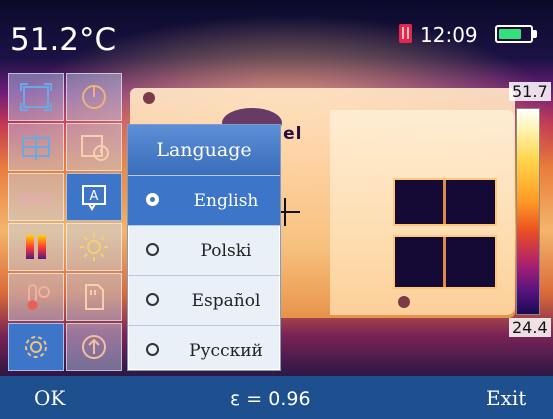 The image size is (553, 419). I want to click on scale-min-label: 24.4, so click(530, 327).